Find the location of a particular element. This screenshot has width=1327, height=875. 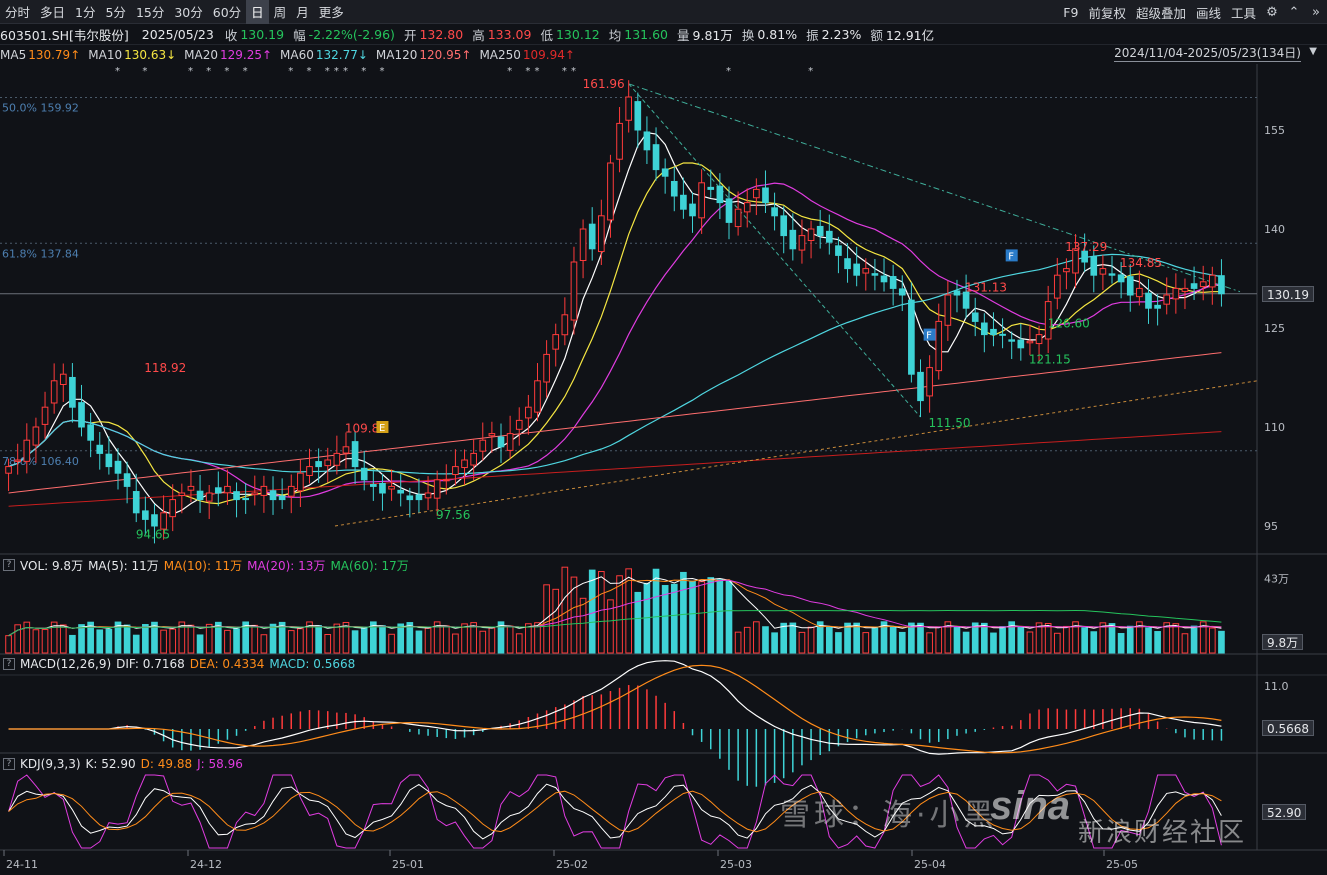

signal-marker-label: E is located at coordinates (382, 428).